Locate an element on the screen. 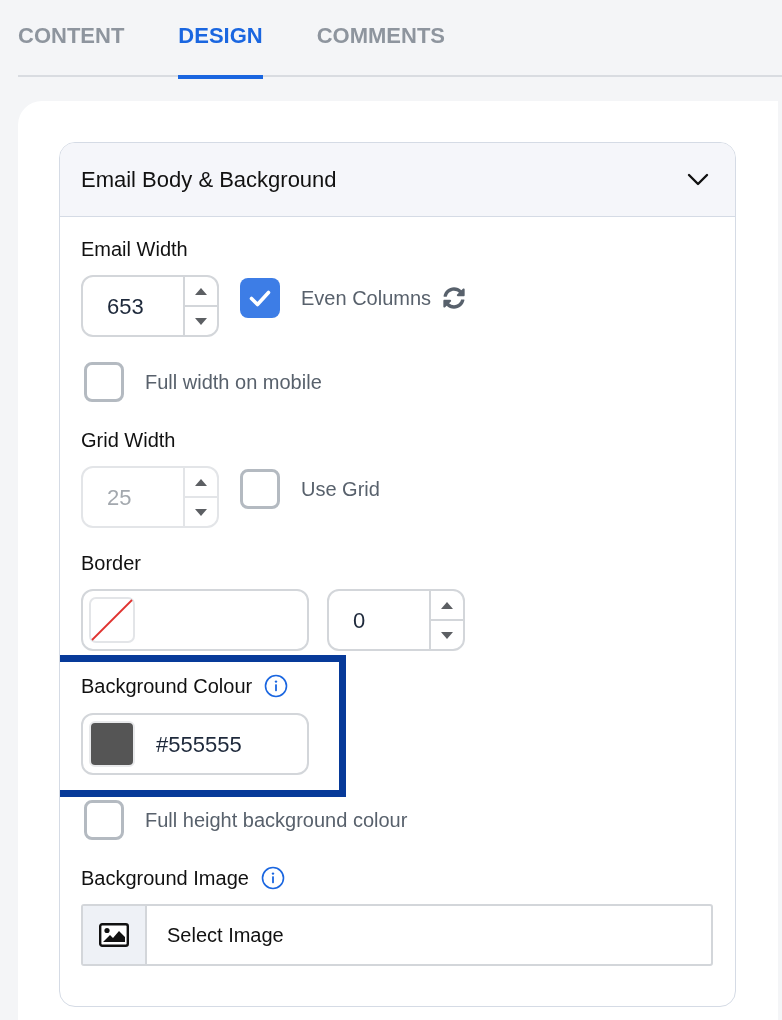  chevron-down-icon is located at coordinates (698, 179).